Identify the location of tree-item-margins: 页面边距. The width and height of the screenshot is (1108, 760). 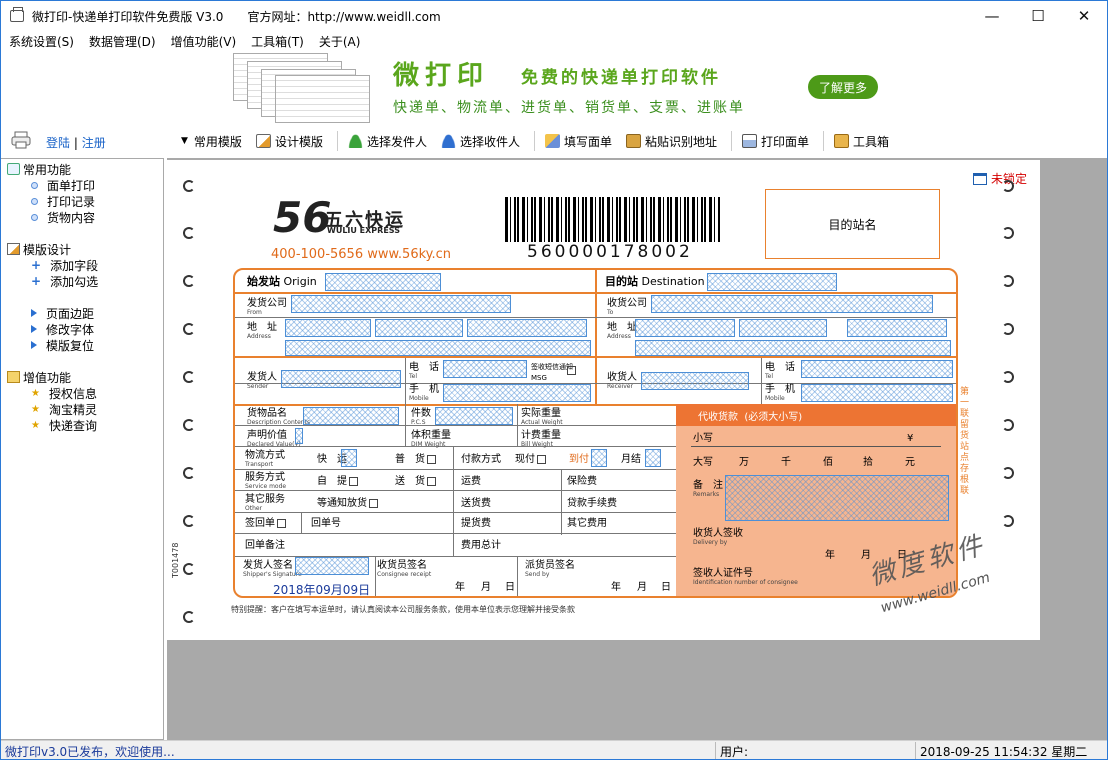
(62, 313).